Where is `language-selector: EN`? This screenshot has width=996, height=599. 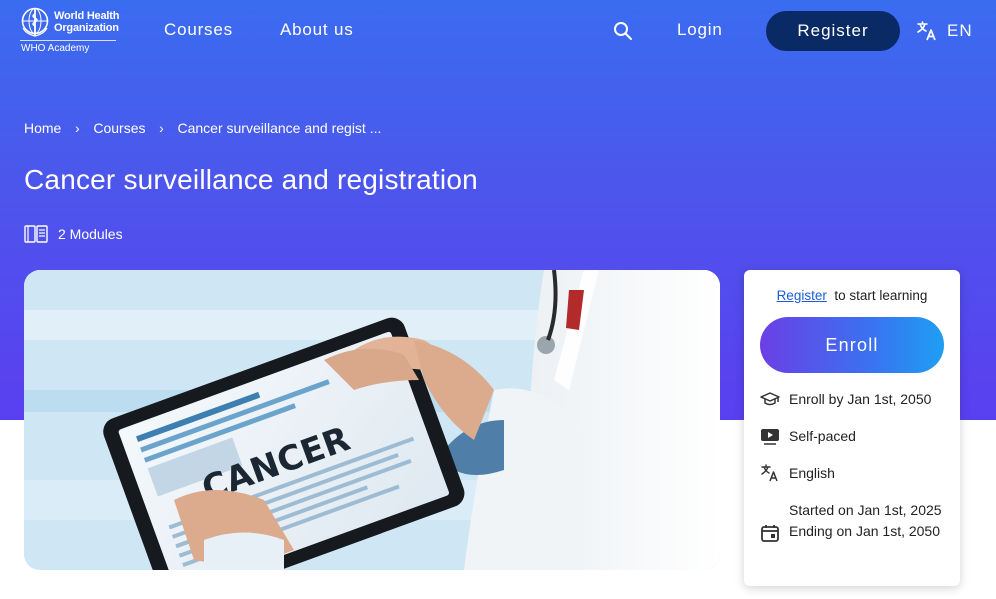
language-selector: EN is located at coordinates (960, 31).